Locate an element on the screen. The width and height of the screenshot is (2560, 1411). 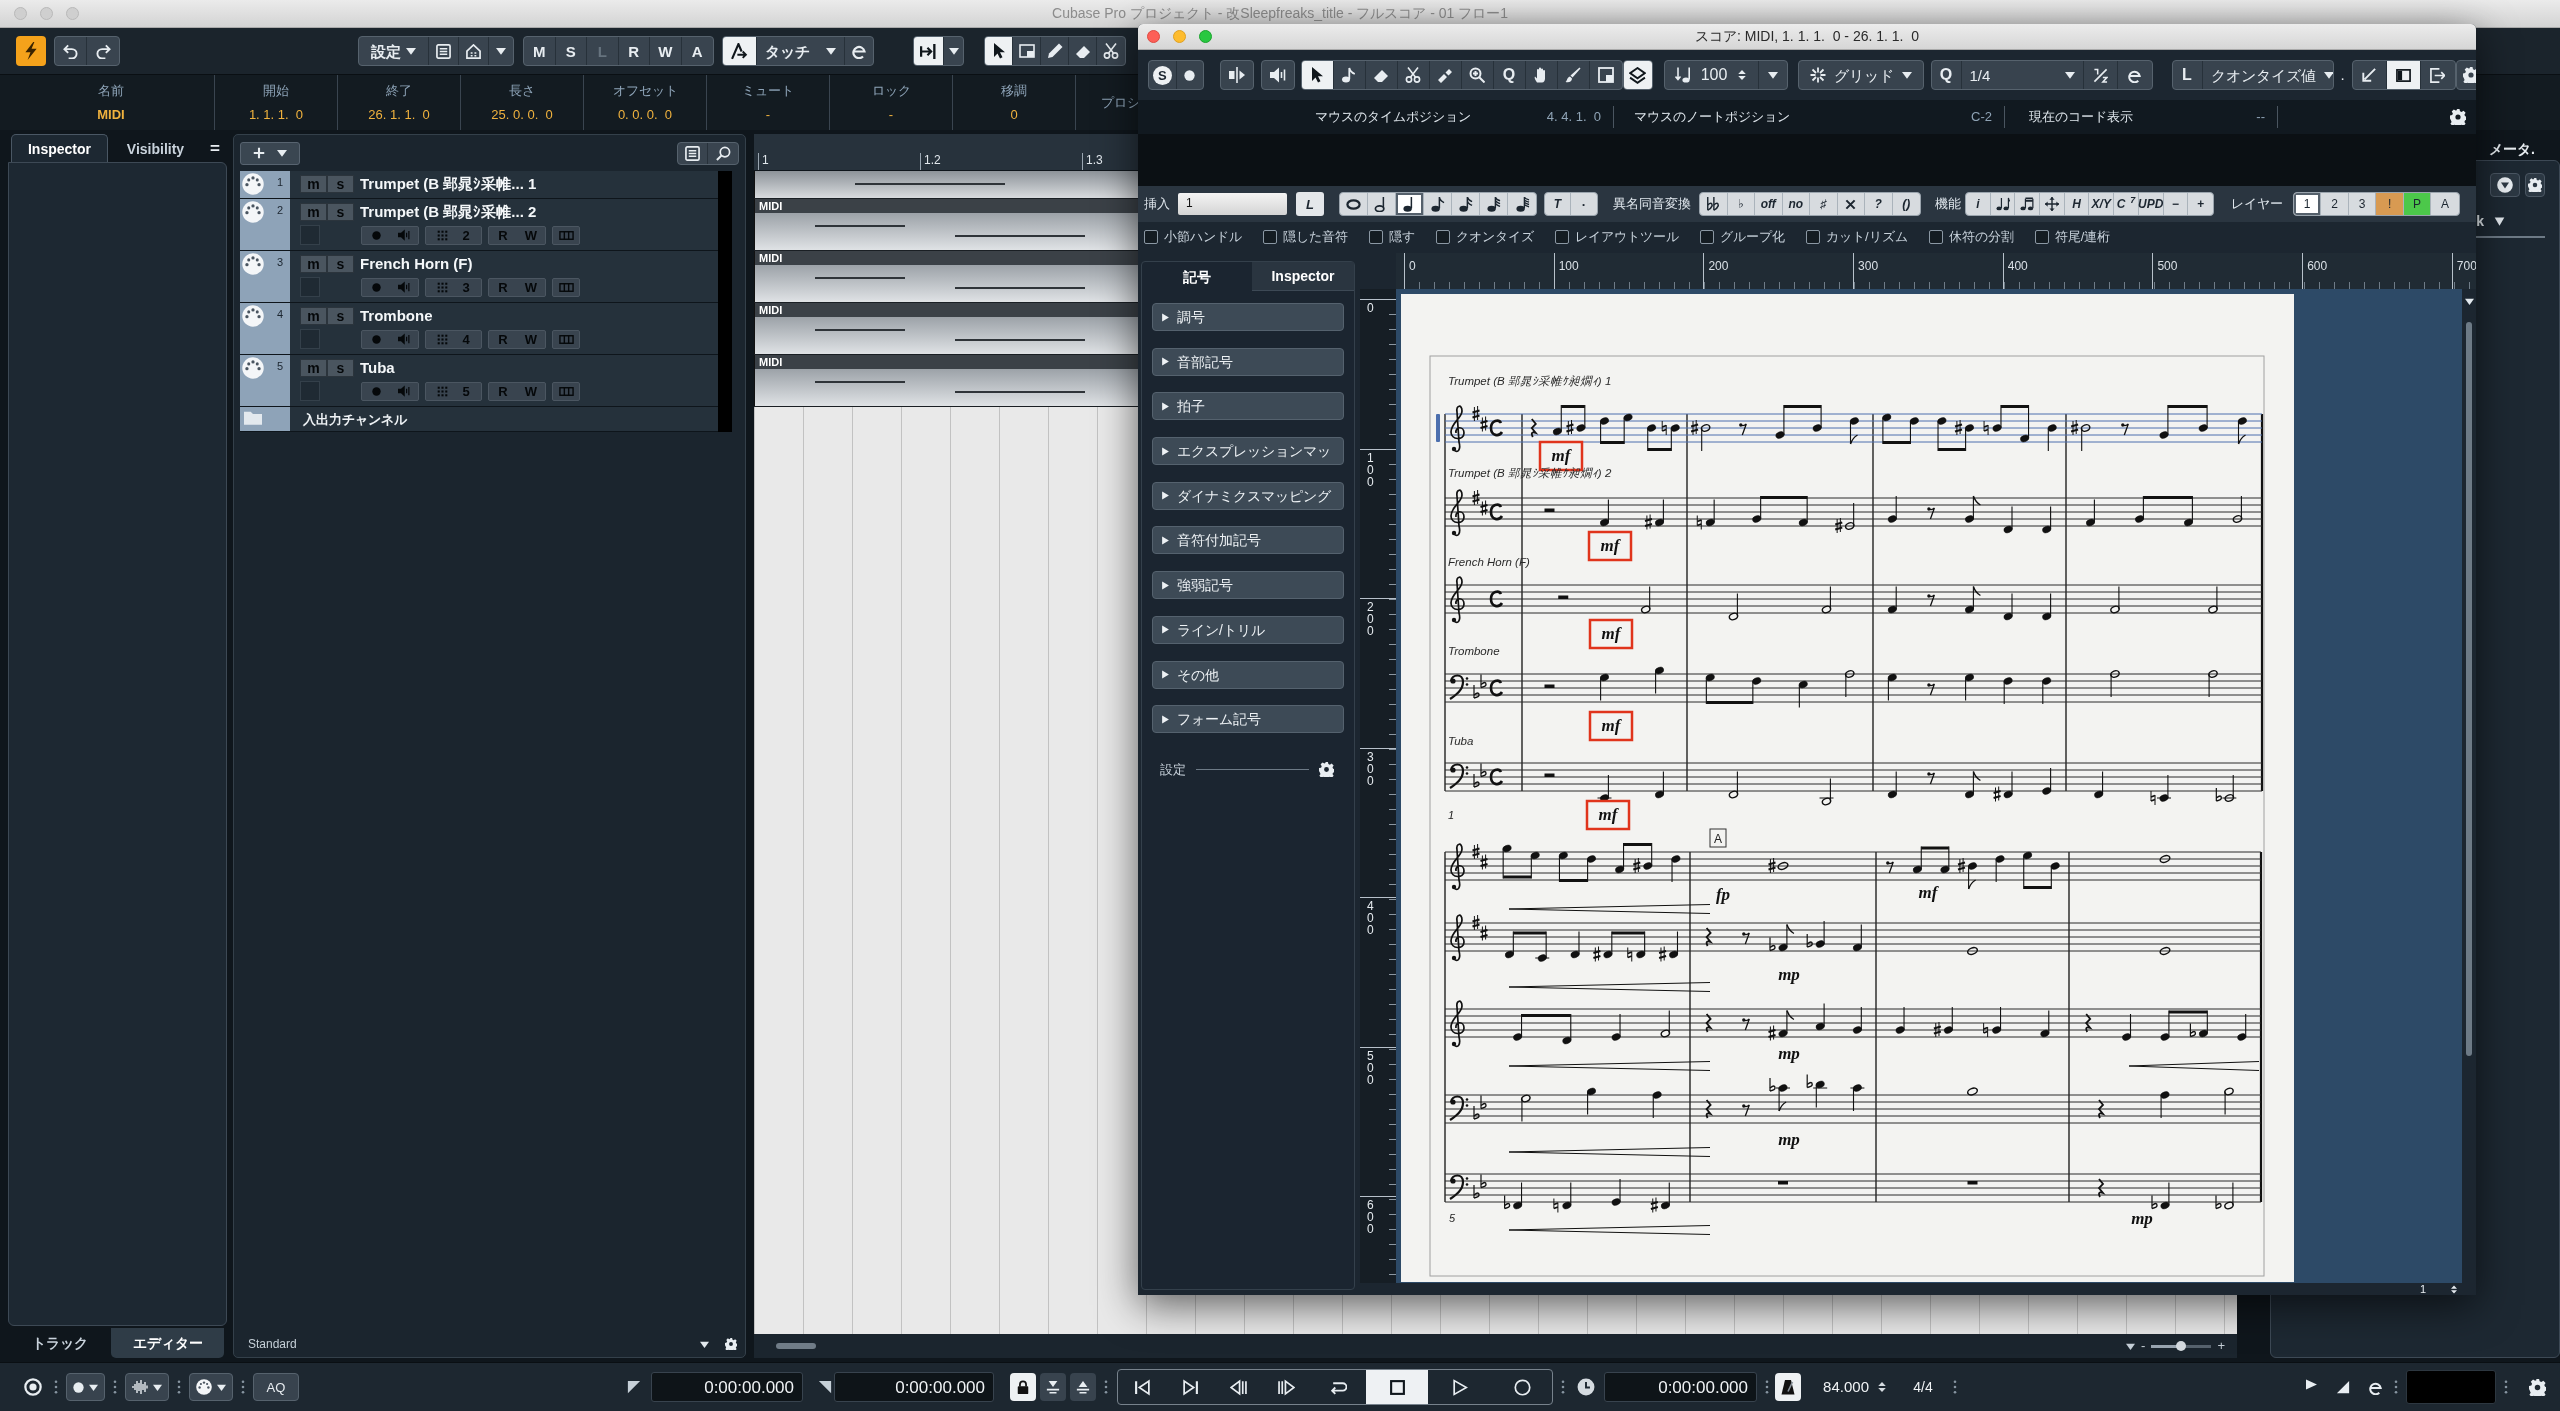
midi-part is located at coordinates (946, 184).